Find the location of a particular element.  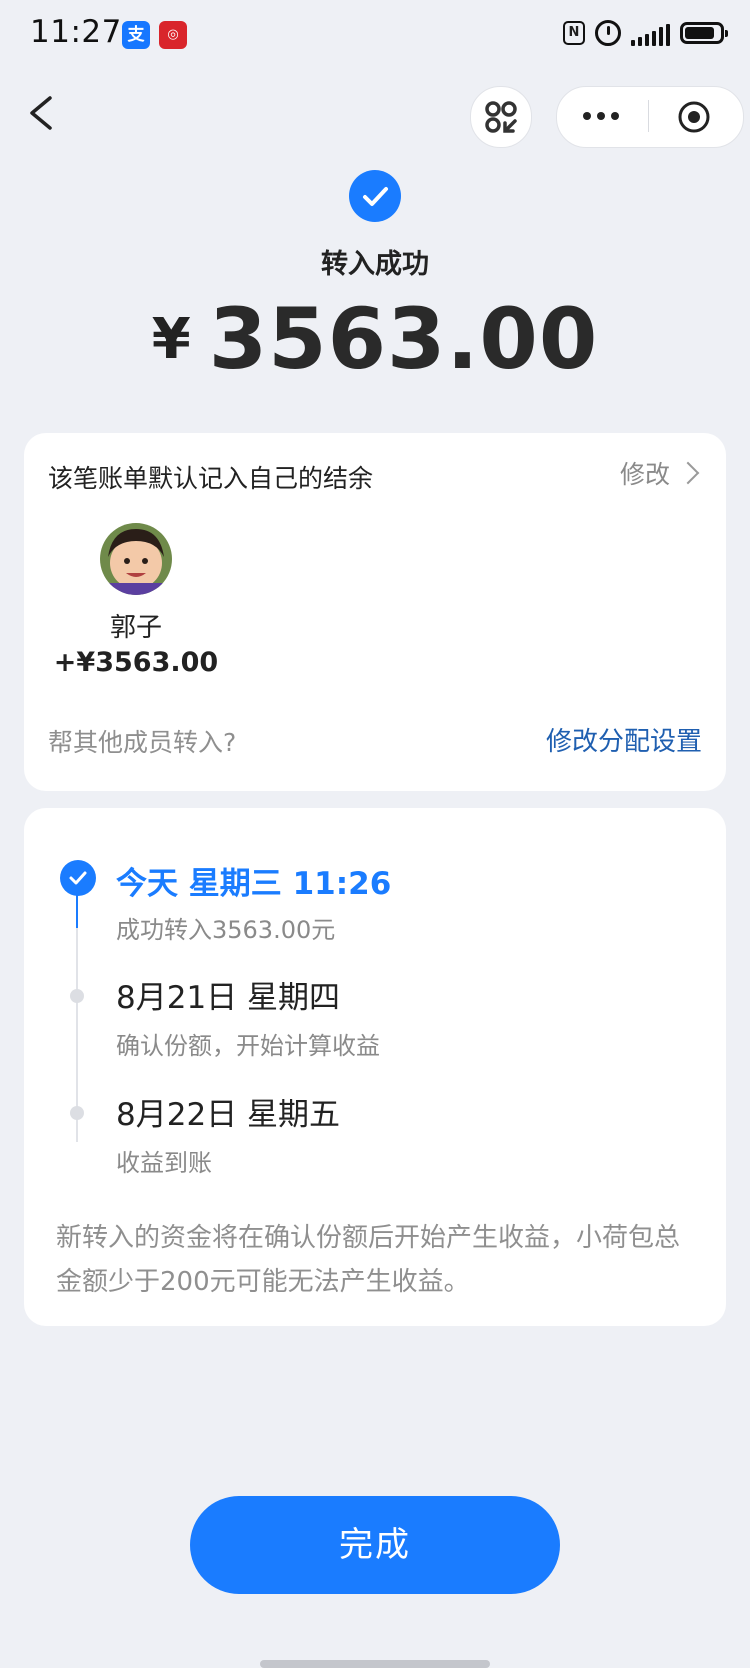

alarm-icon is located at coordinates (608, 33).